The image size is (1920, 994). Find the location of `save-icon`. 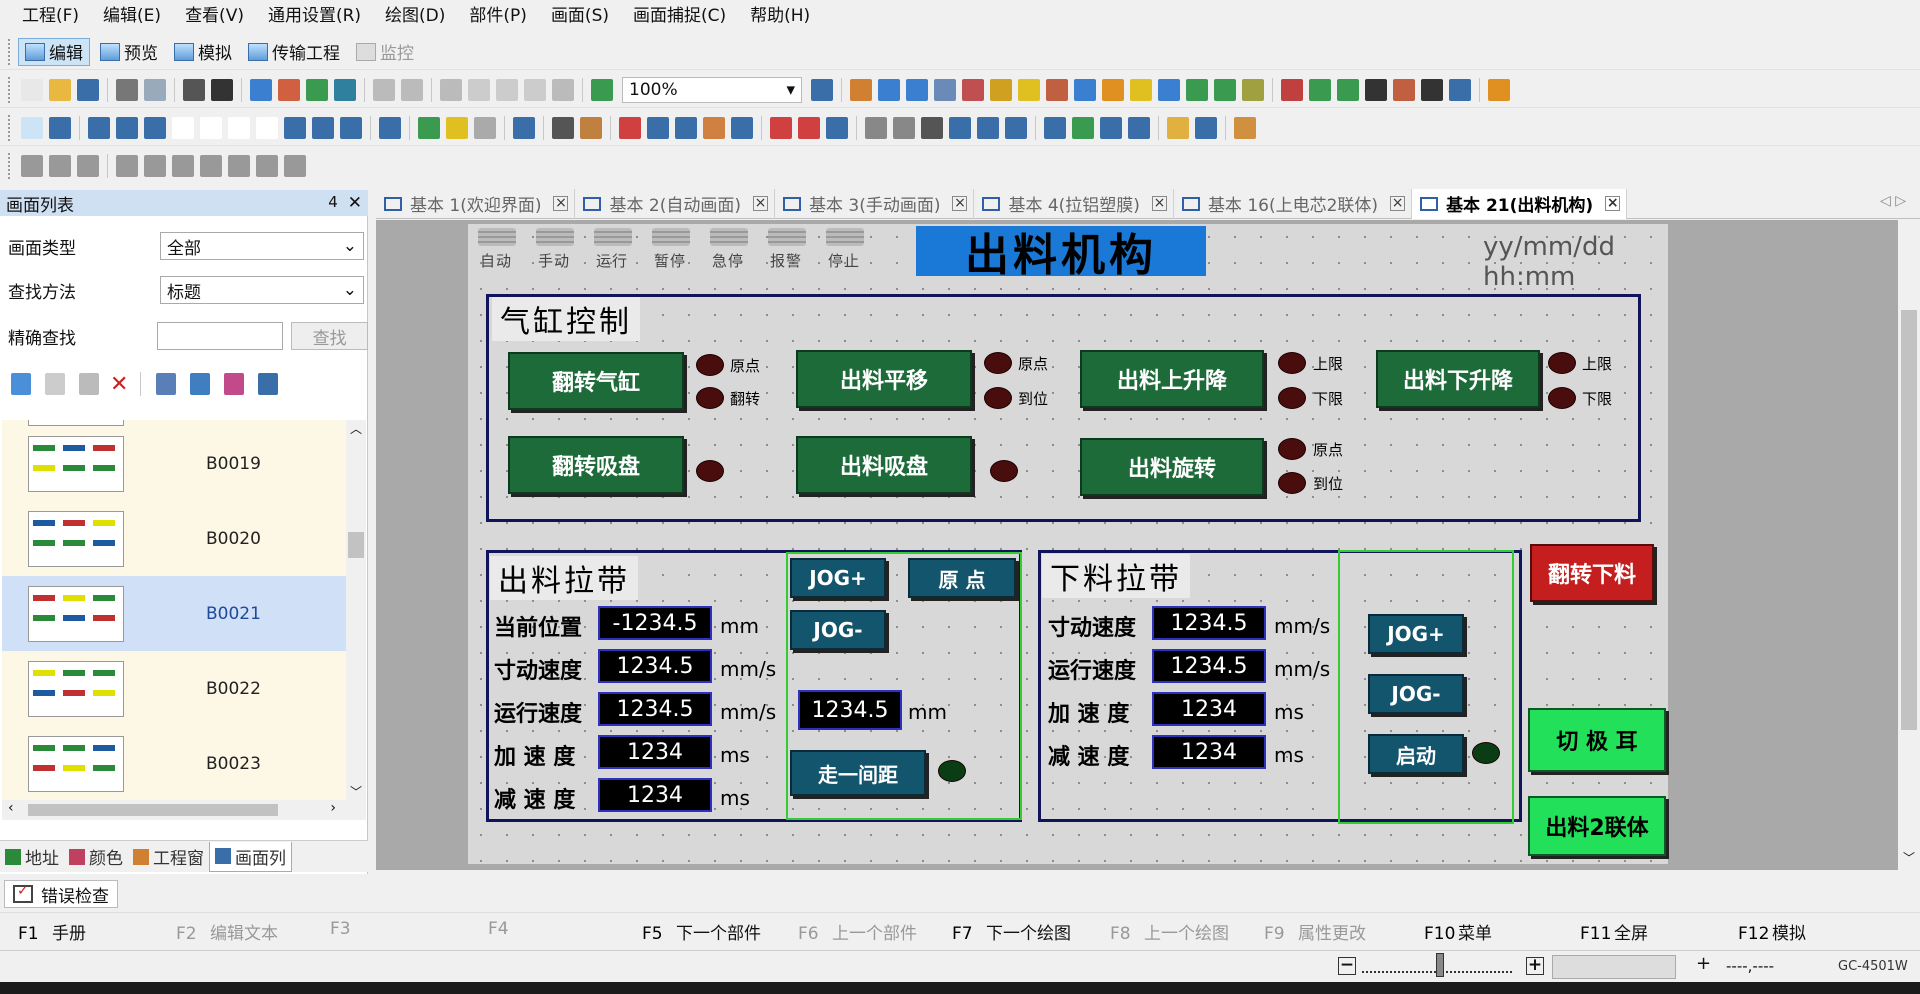

save-icon is located at coordinates (88, 89).